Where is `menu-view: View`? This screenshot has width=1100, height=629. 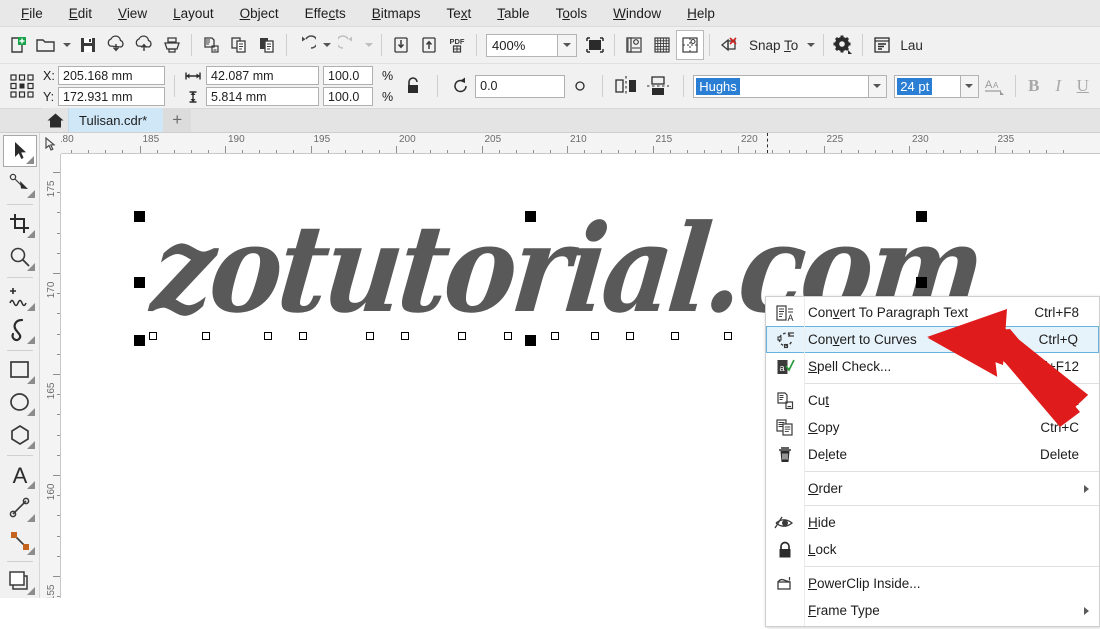 menu-view: View is located at coordinates (132, 13).